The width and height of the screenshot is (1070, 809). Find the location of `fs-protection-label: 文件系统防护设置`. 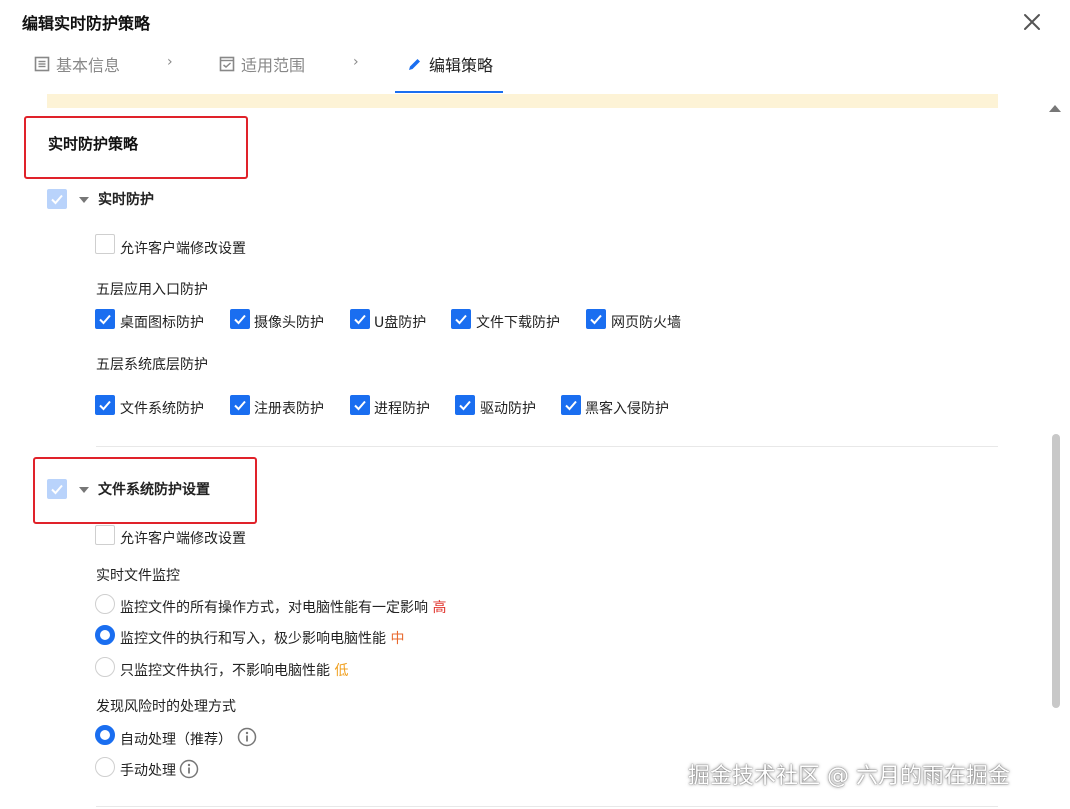

fs-protection-label: 文件系统防护设置 is located at coordinates (154, 490).